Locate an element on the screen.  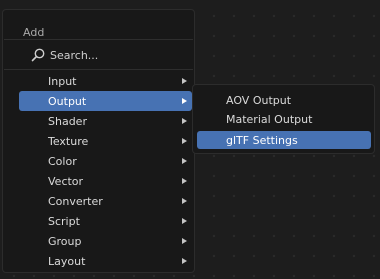
menu-item-label: Layout is located at coordinates (67, 261).